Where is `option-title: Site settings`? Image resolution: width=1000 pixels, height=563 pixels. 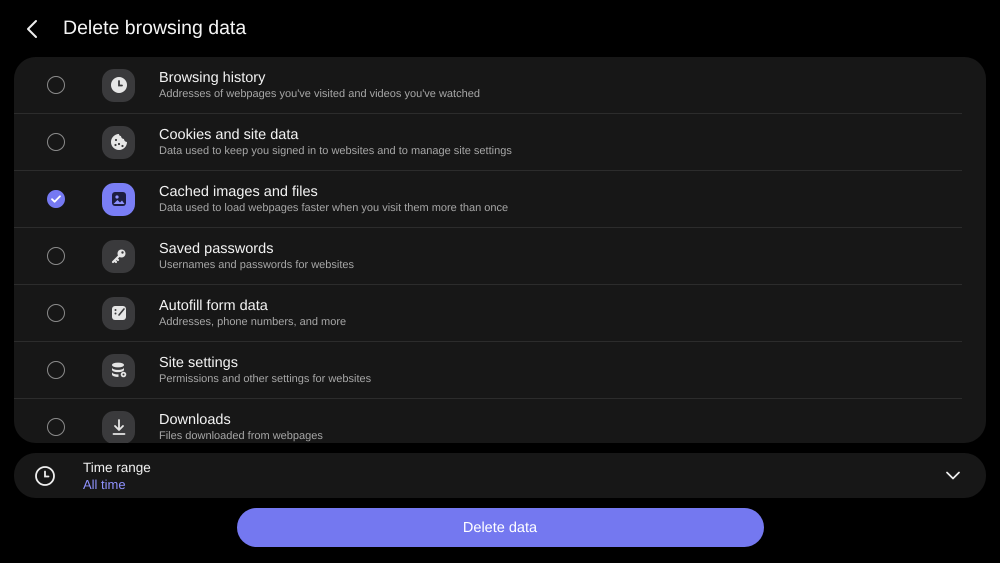 option-title: Site settings is located at coordinates (199, 363).